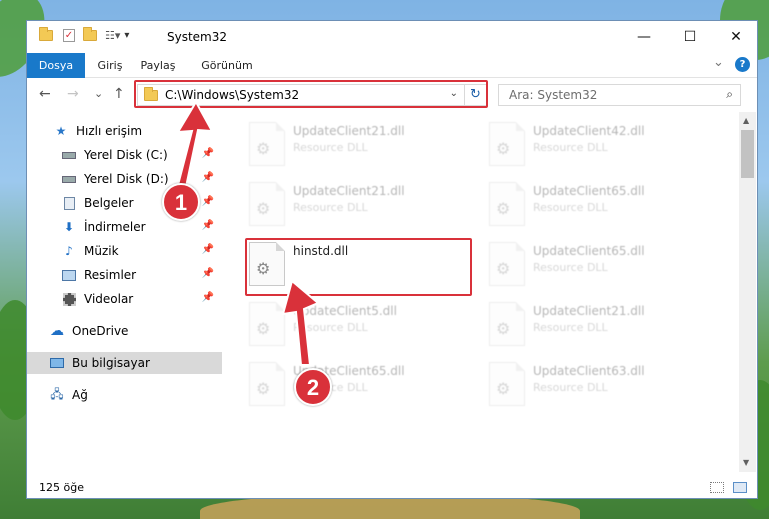  I want to click on file-item: ⚙ UpdateClient42.dll Resource DLL, so click(600, 145).